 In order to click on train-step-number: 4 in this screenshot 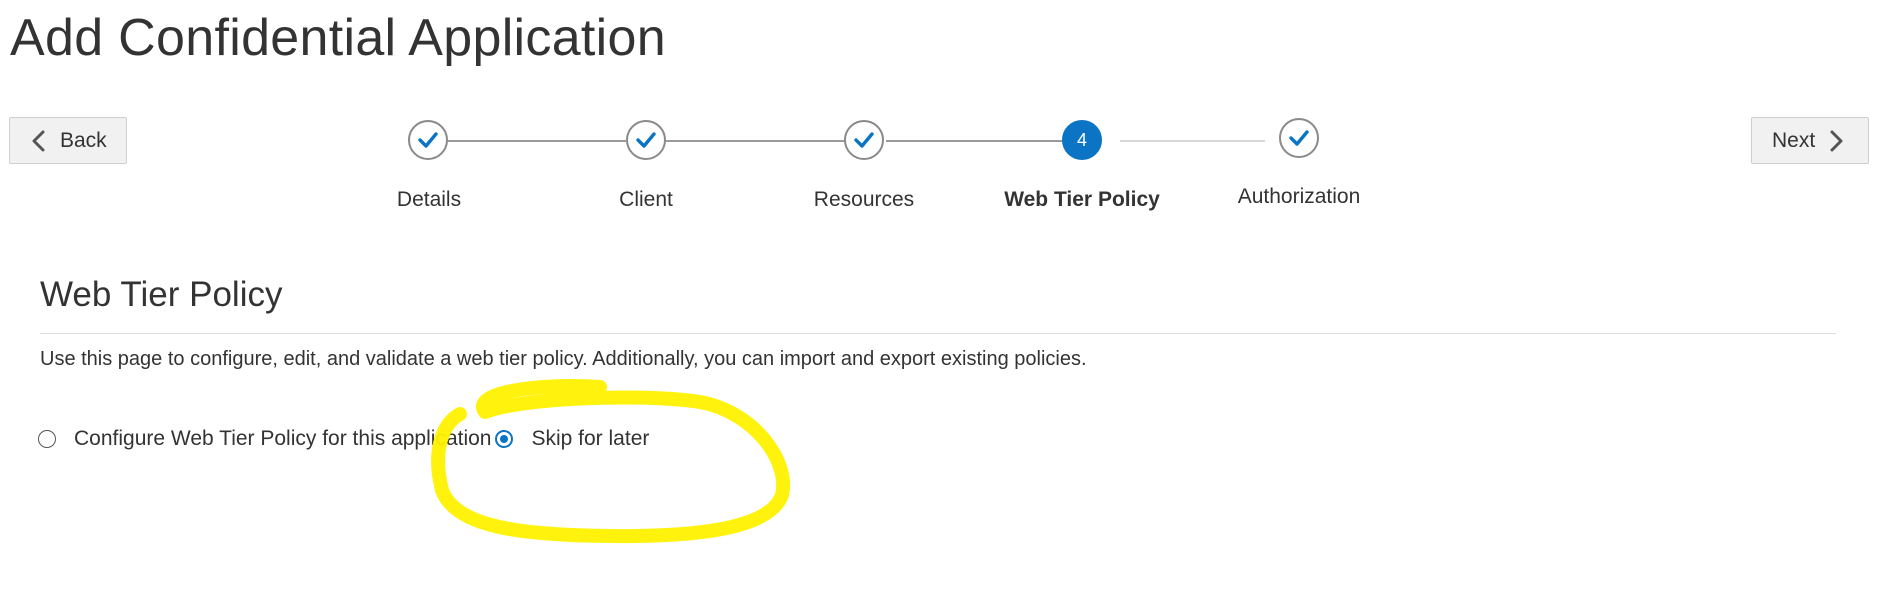, I will do `click(1081, 139)`.